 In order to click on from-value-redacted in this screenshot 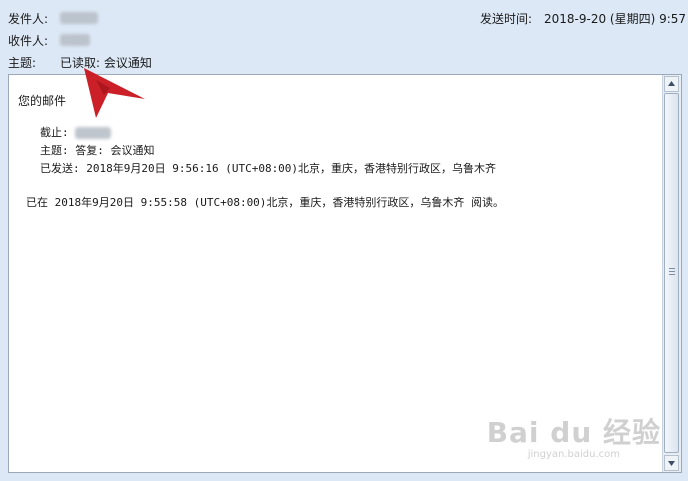, I will do `click(79, 17)`.